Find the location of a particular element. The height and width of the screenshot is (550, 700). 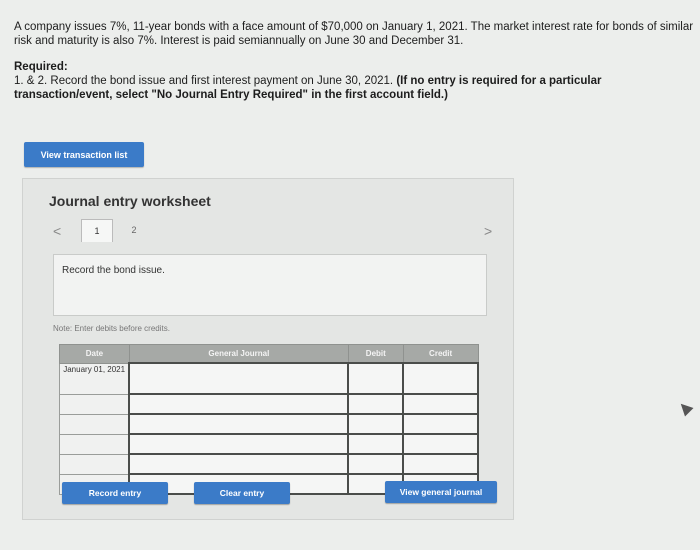

chevron-right-icon: > is located at coordinates (488, 231).